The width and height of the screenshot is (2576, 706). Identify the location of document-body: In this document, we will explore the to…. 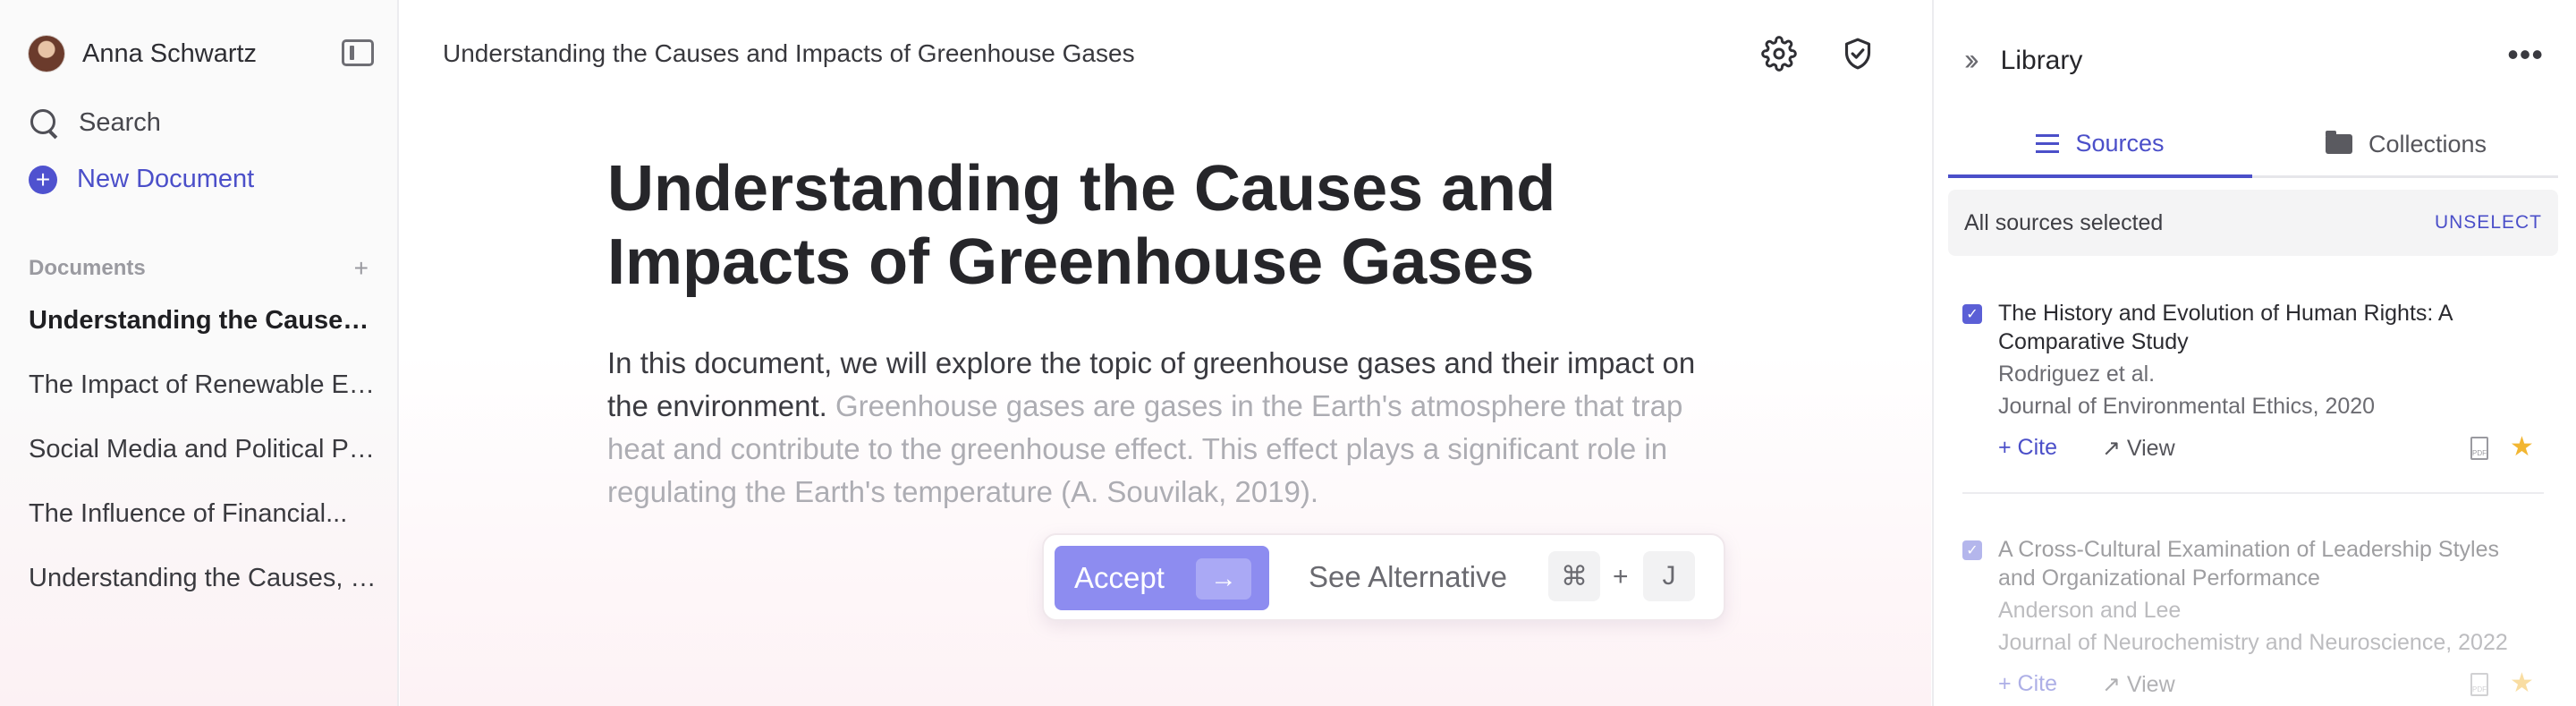
(1166, 428).